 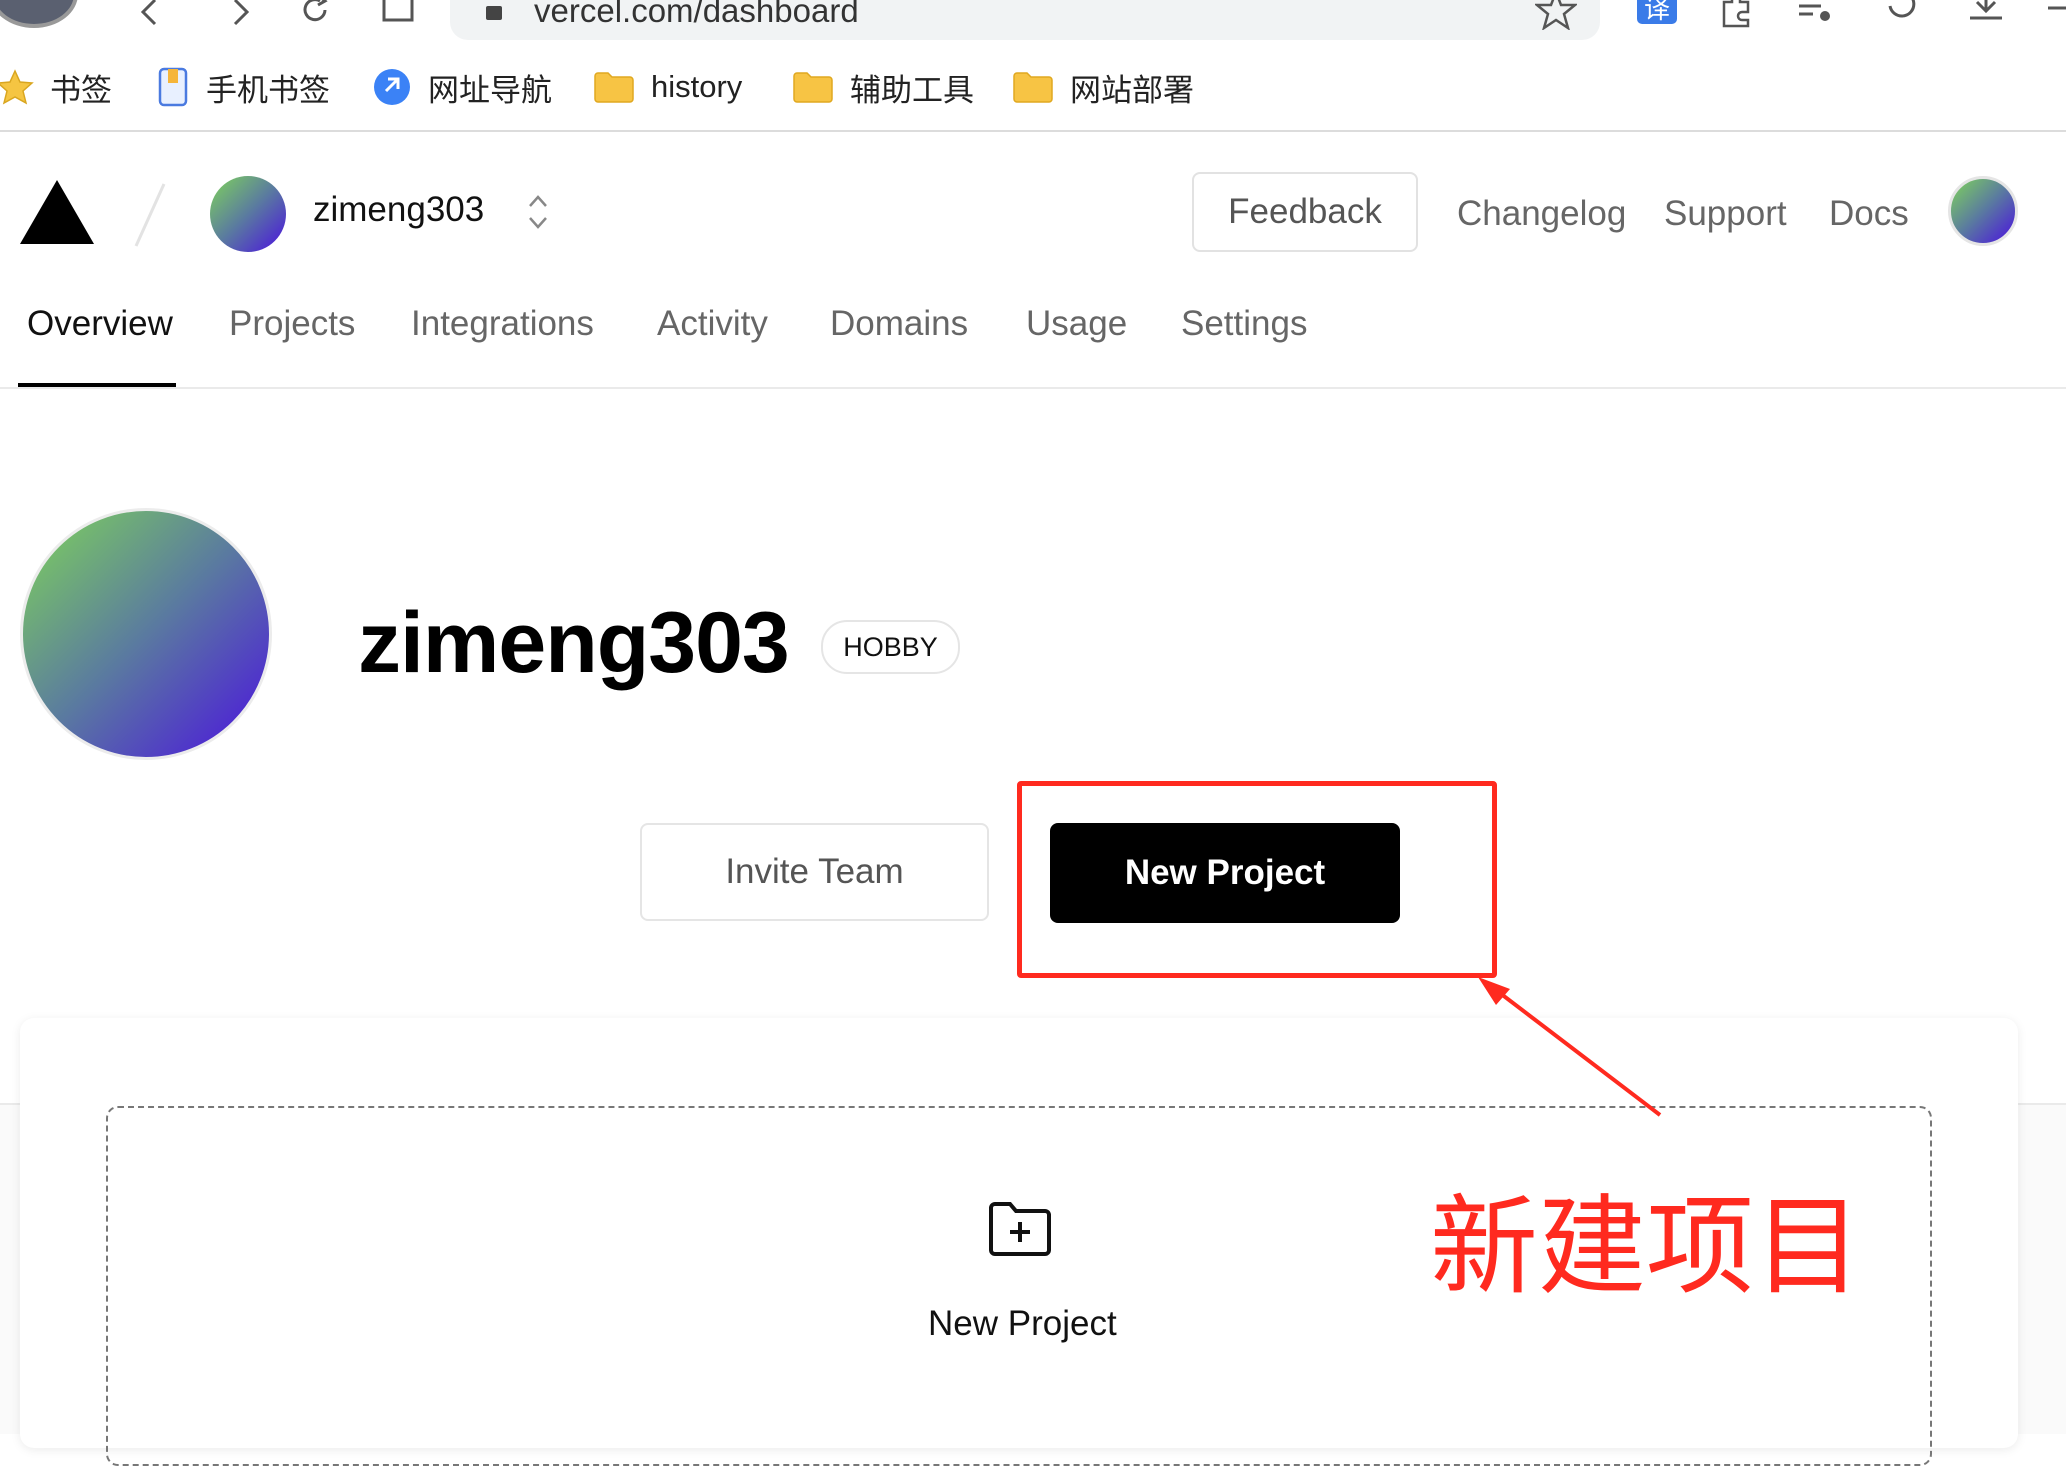 I want to click on browser-profile-icon, so click(x=39, y=14).